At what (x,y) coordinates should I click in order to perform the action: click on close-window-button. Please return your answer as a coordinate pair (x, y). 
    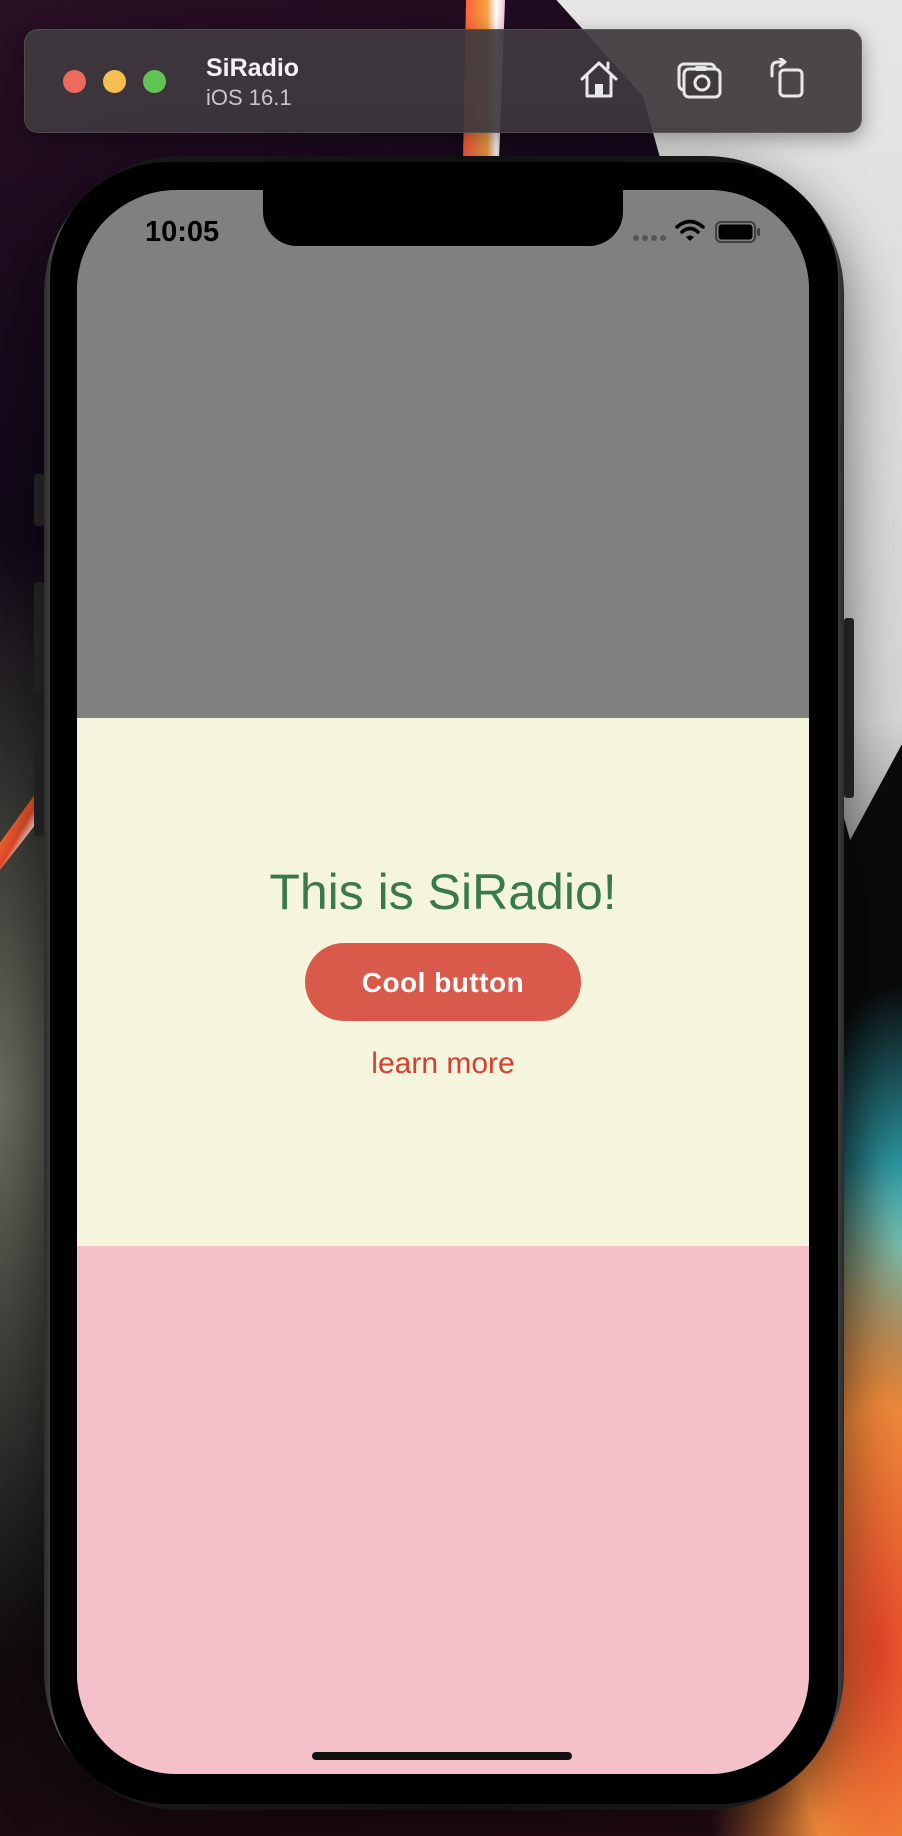
    Looking at the image, I should click on (74, 81).